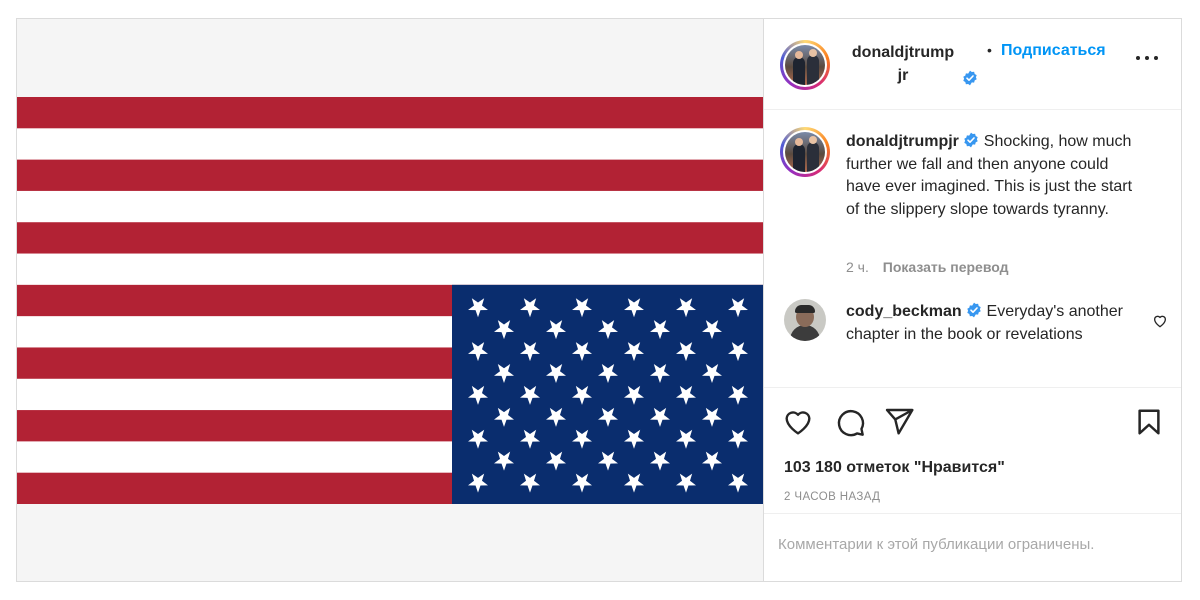 This screenshot has width=1200, height=600. Describe the element at coordinates (805, 320) in the screenshot. I see `commenter-avatar` at that location.